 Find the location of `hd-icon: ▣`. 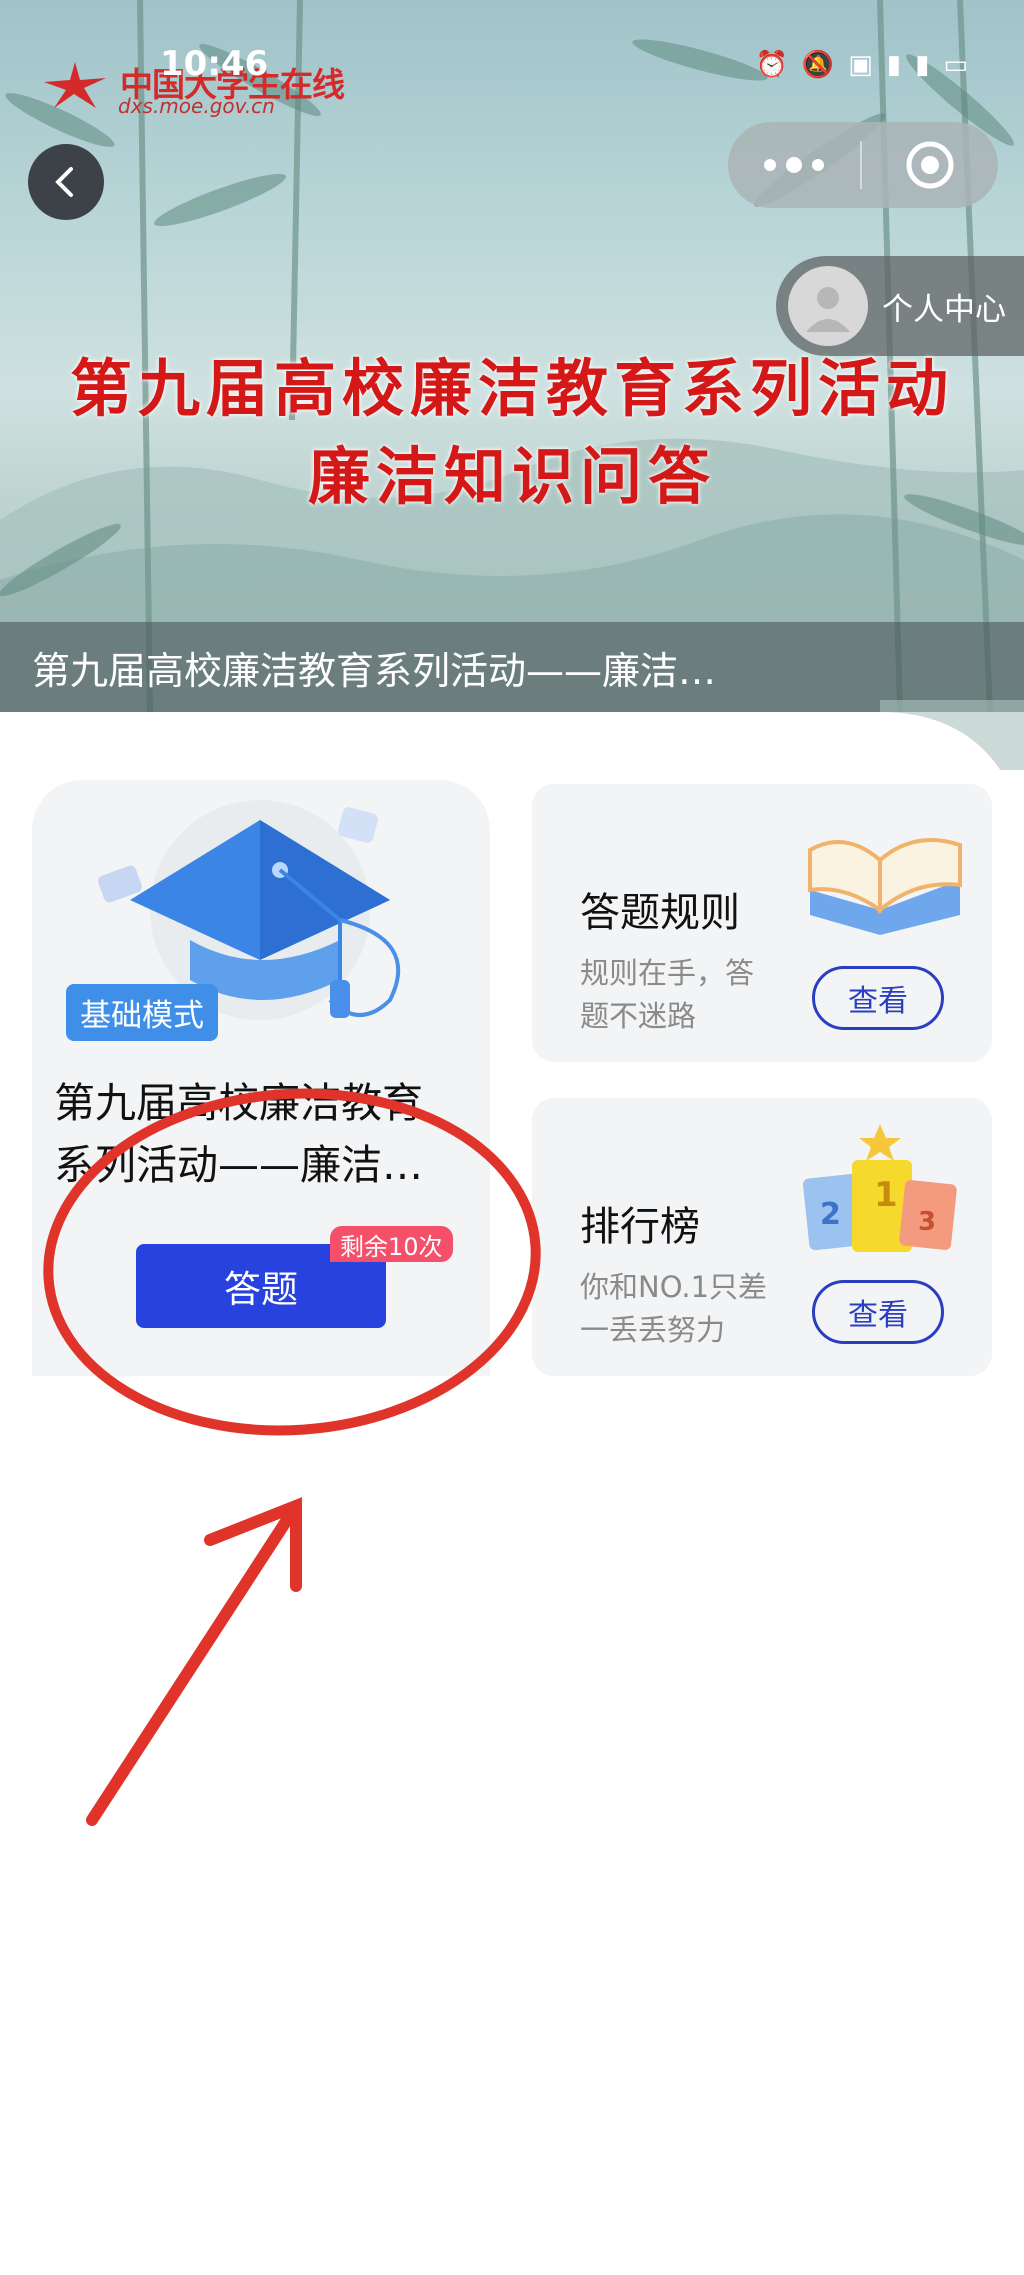

hd-icon: ▣ is located at coordinates (860, 65).